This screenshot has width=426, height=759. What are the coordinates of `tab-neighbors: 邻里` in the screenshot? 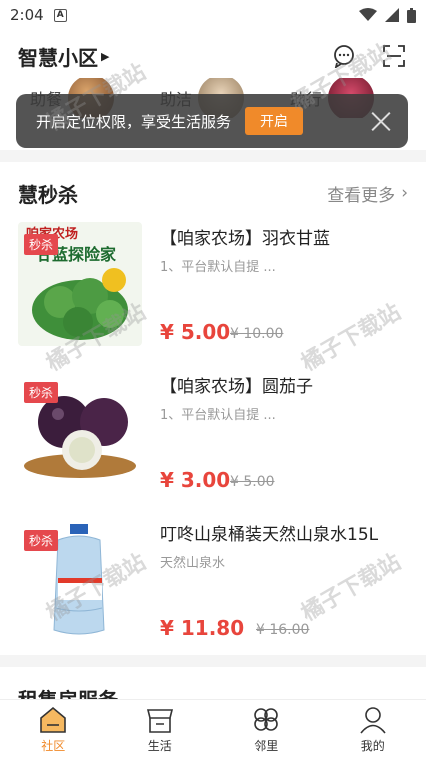 It's located at (266, 729).